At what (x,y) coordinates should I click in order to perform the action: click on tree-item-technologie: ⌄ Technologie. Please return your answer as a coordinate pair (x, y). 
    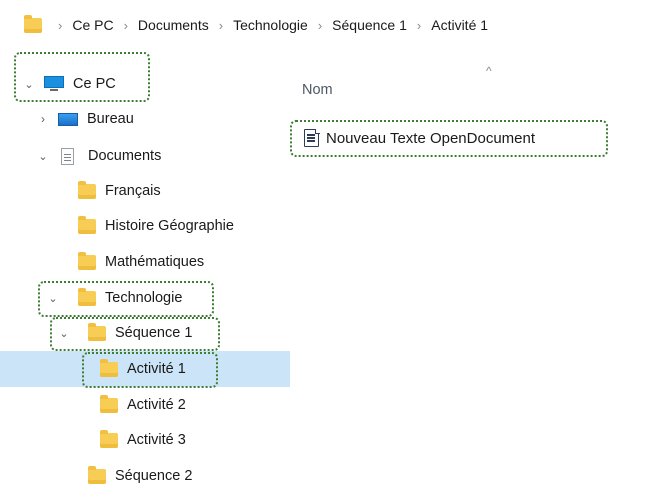
    Looking at the image, I should click on (145, 298).